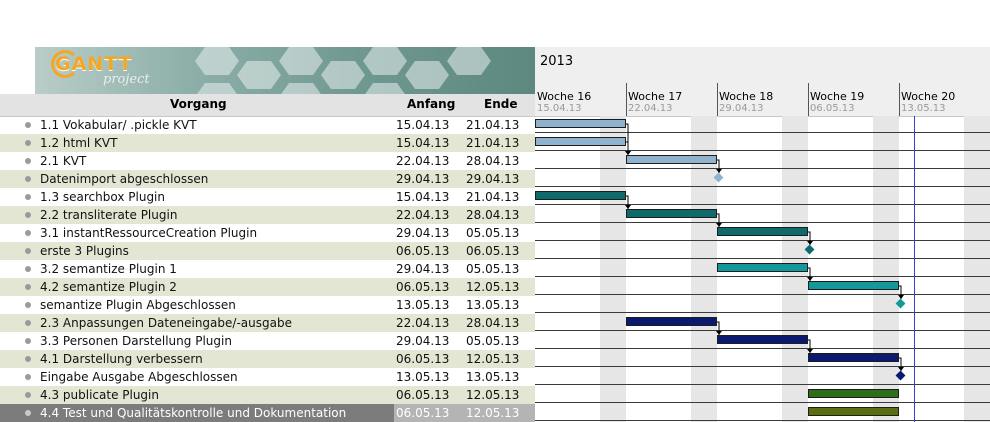 The width and height of the screenshot is (990, 422). Describe the element at coordinates (121, 359) in the screenshot. I see `task-name: 4.1 Darstellung verbessern` at that location.